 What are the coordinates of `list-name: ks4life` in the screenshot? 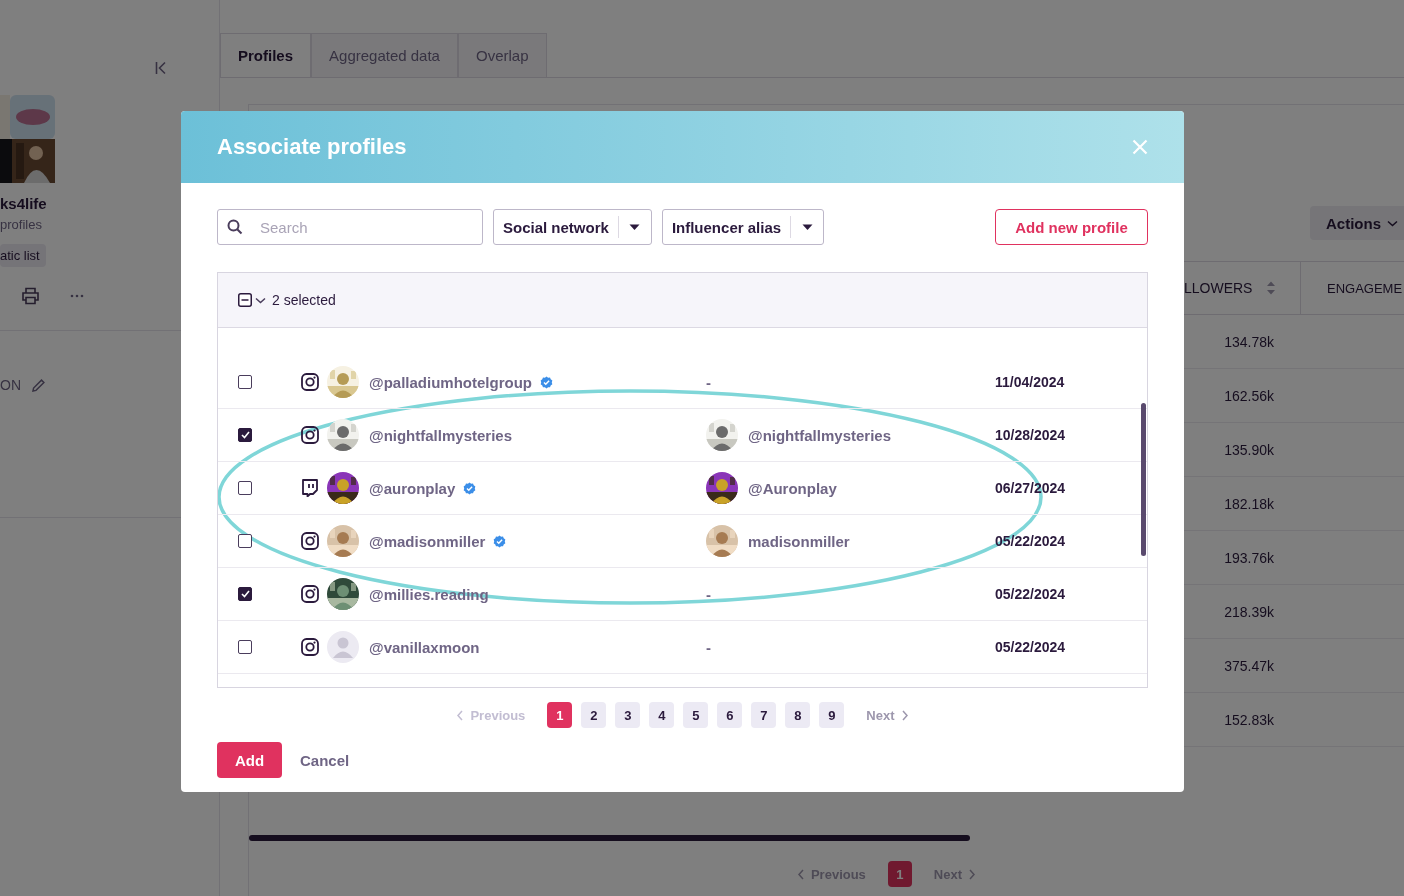 It's located at (24, 203).